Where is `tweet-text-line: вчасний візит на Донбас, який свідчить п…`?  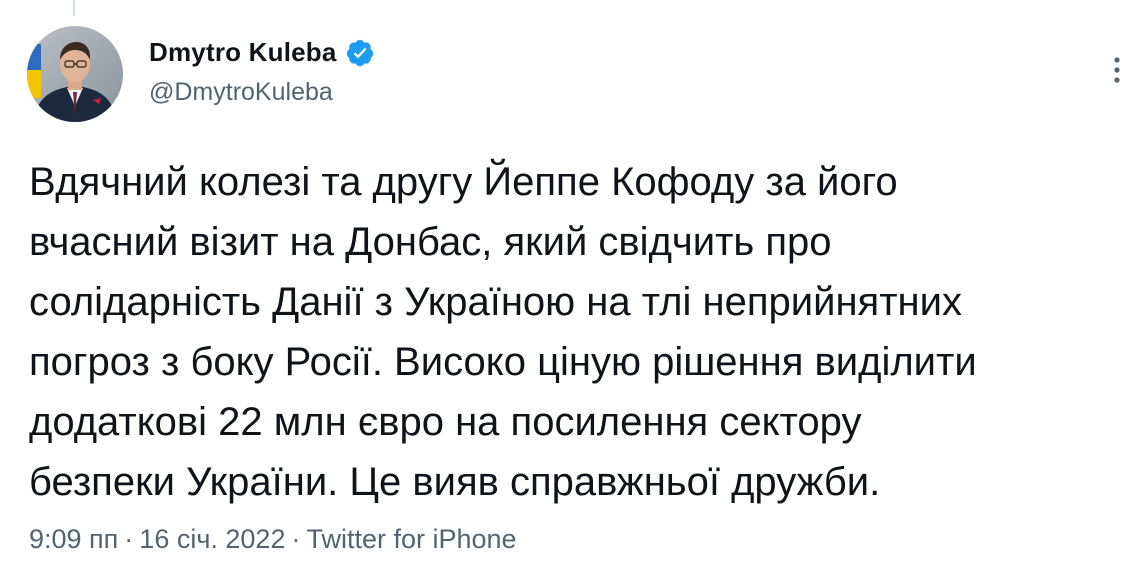 tweet-text-line: вчасний візит на Донбас, який свідчить п… is located at coordinates (430, 242).